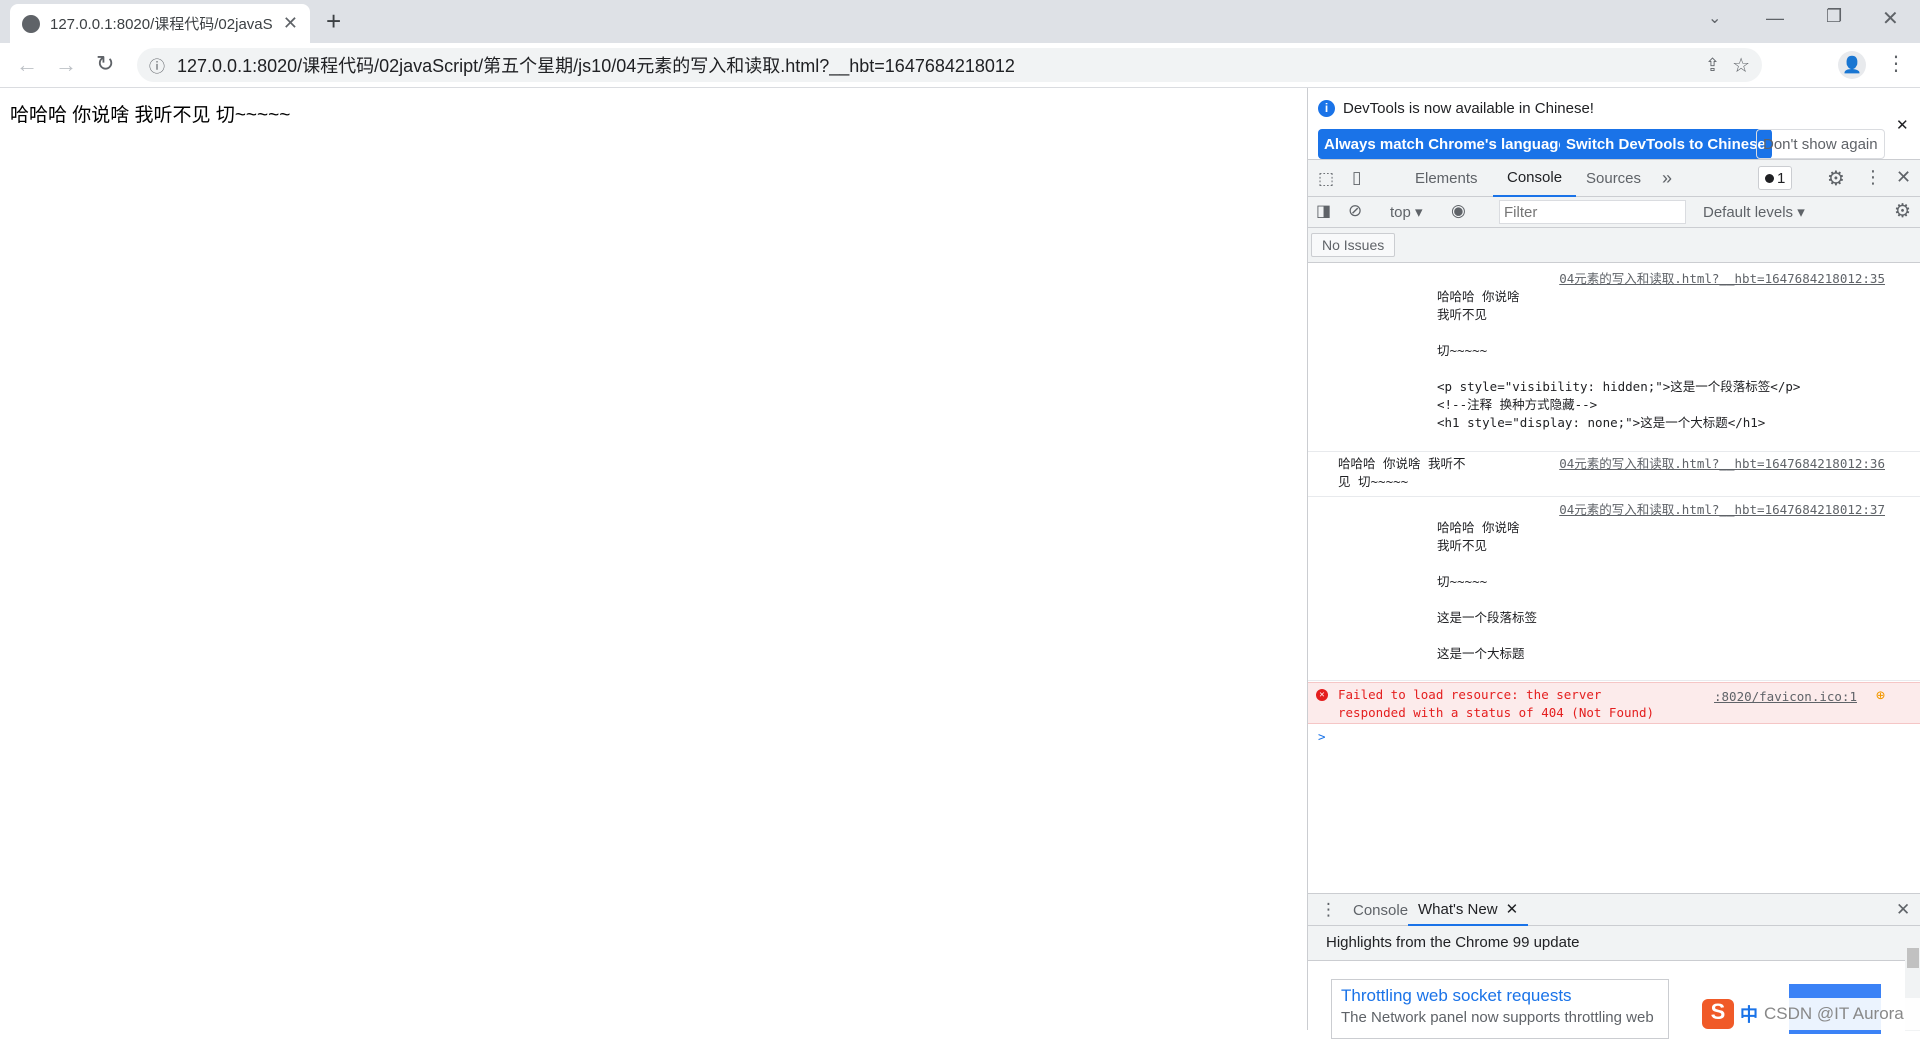 The width and height of the screenshot is (1920, 1039). I want to click on ime-toolbar: S 中 CSDN @IT Aurora, so click(1810, 1014).